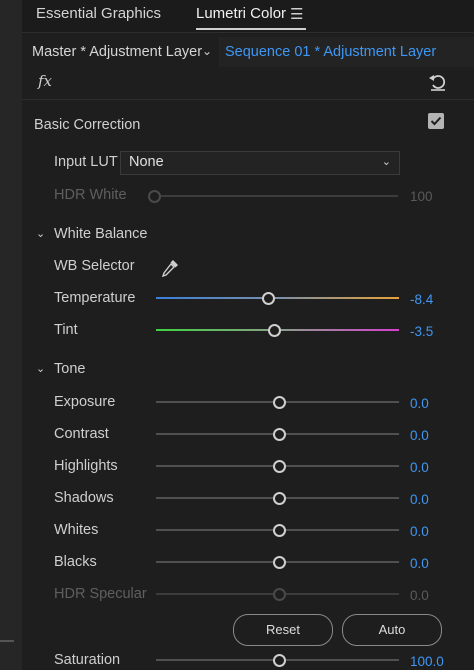 Image resolution: width=474 pixels, height=670 pixels. Describe the element at coordinates (279, 498) in the screenshot. I see `shadows-slider-knob` at that location.